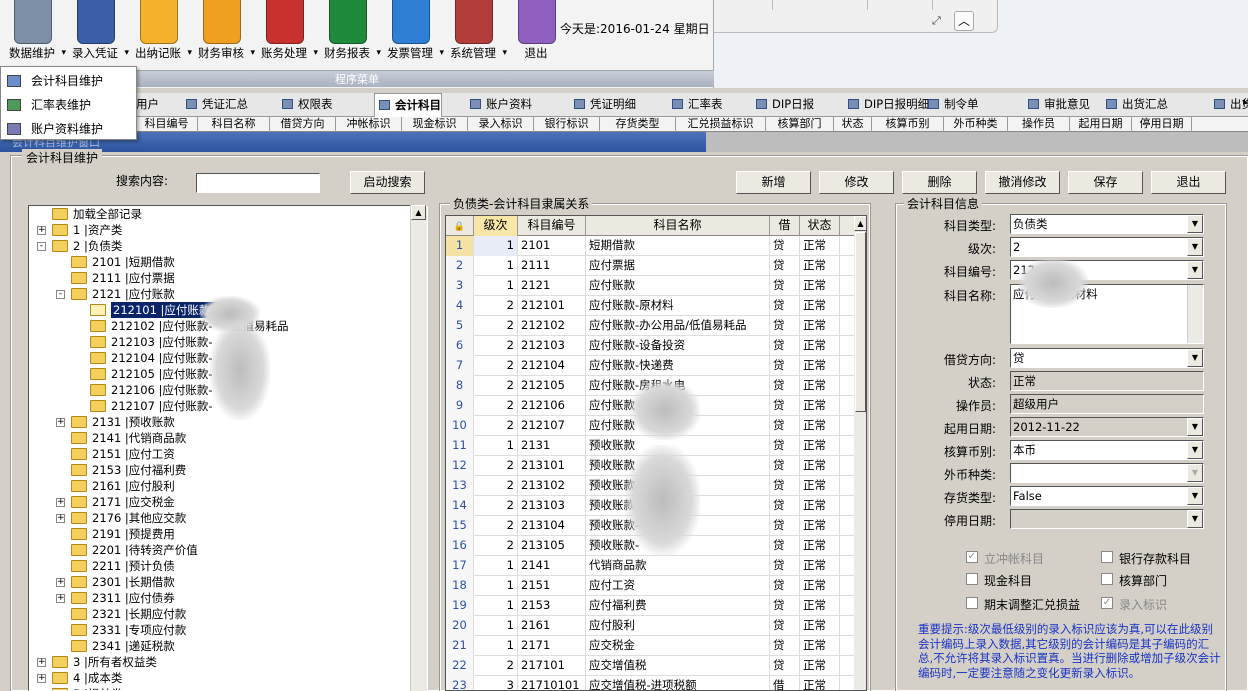 The width and height of the screenshot is (1248, 691). What do you see at coordinates (1107, 224) in the screenshot?
I see `field-input: 负债类 ▼` at bounding box center [1107, 224].